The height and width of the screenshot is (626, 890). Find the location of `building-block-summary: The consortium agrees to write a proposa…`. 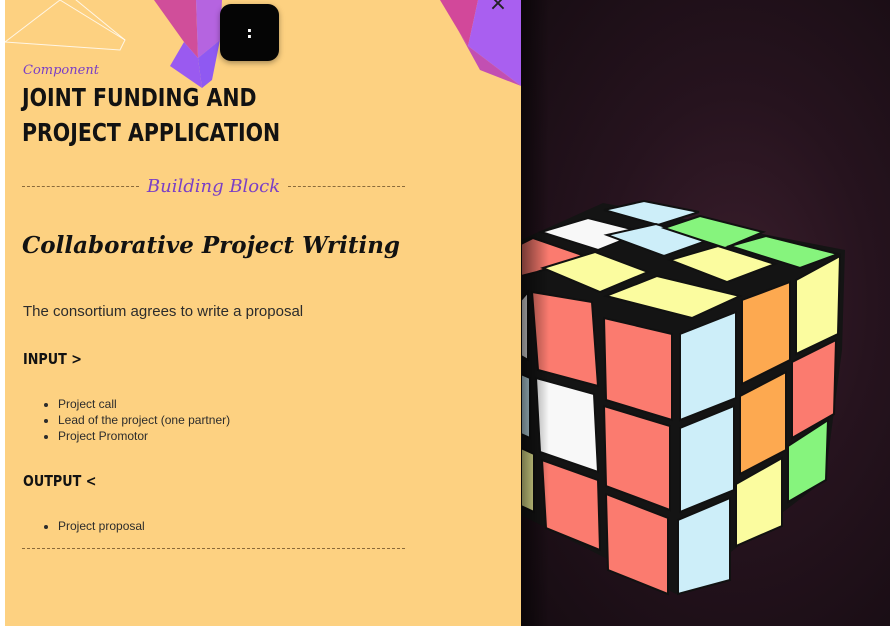

building-block-summary: The consortium agrees to write a proposa… is located at coordinates (163, 311).